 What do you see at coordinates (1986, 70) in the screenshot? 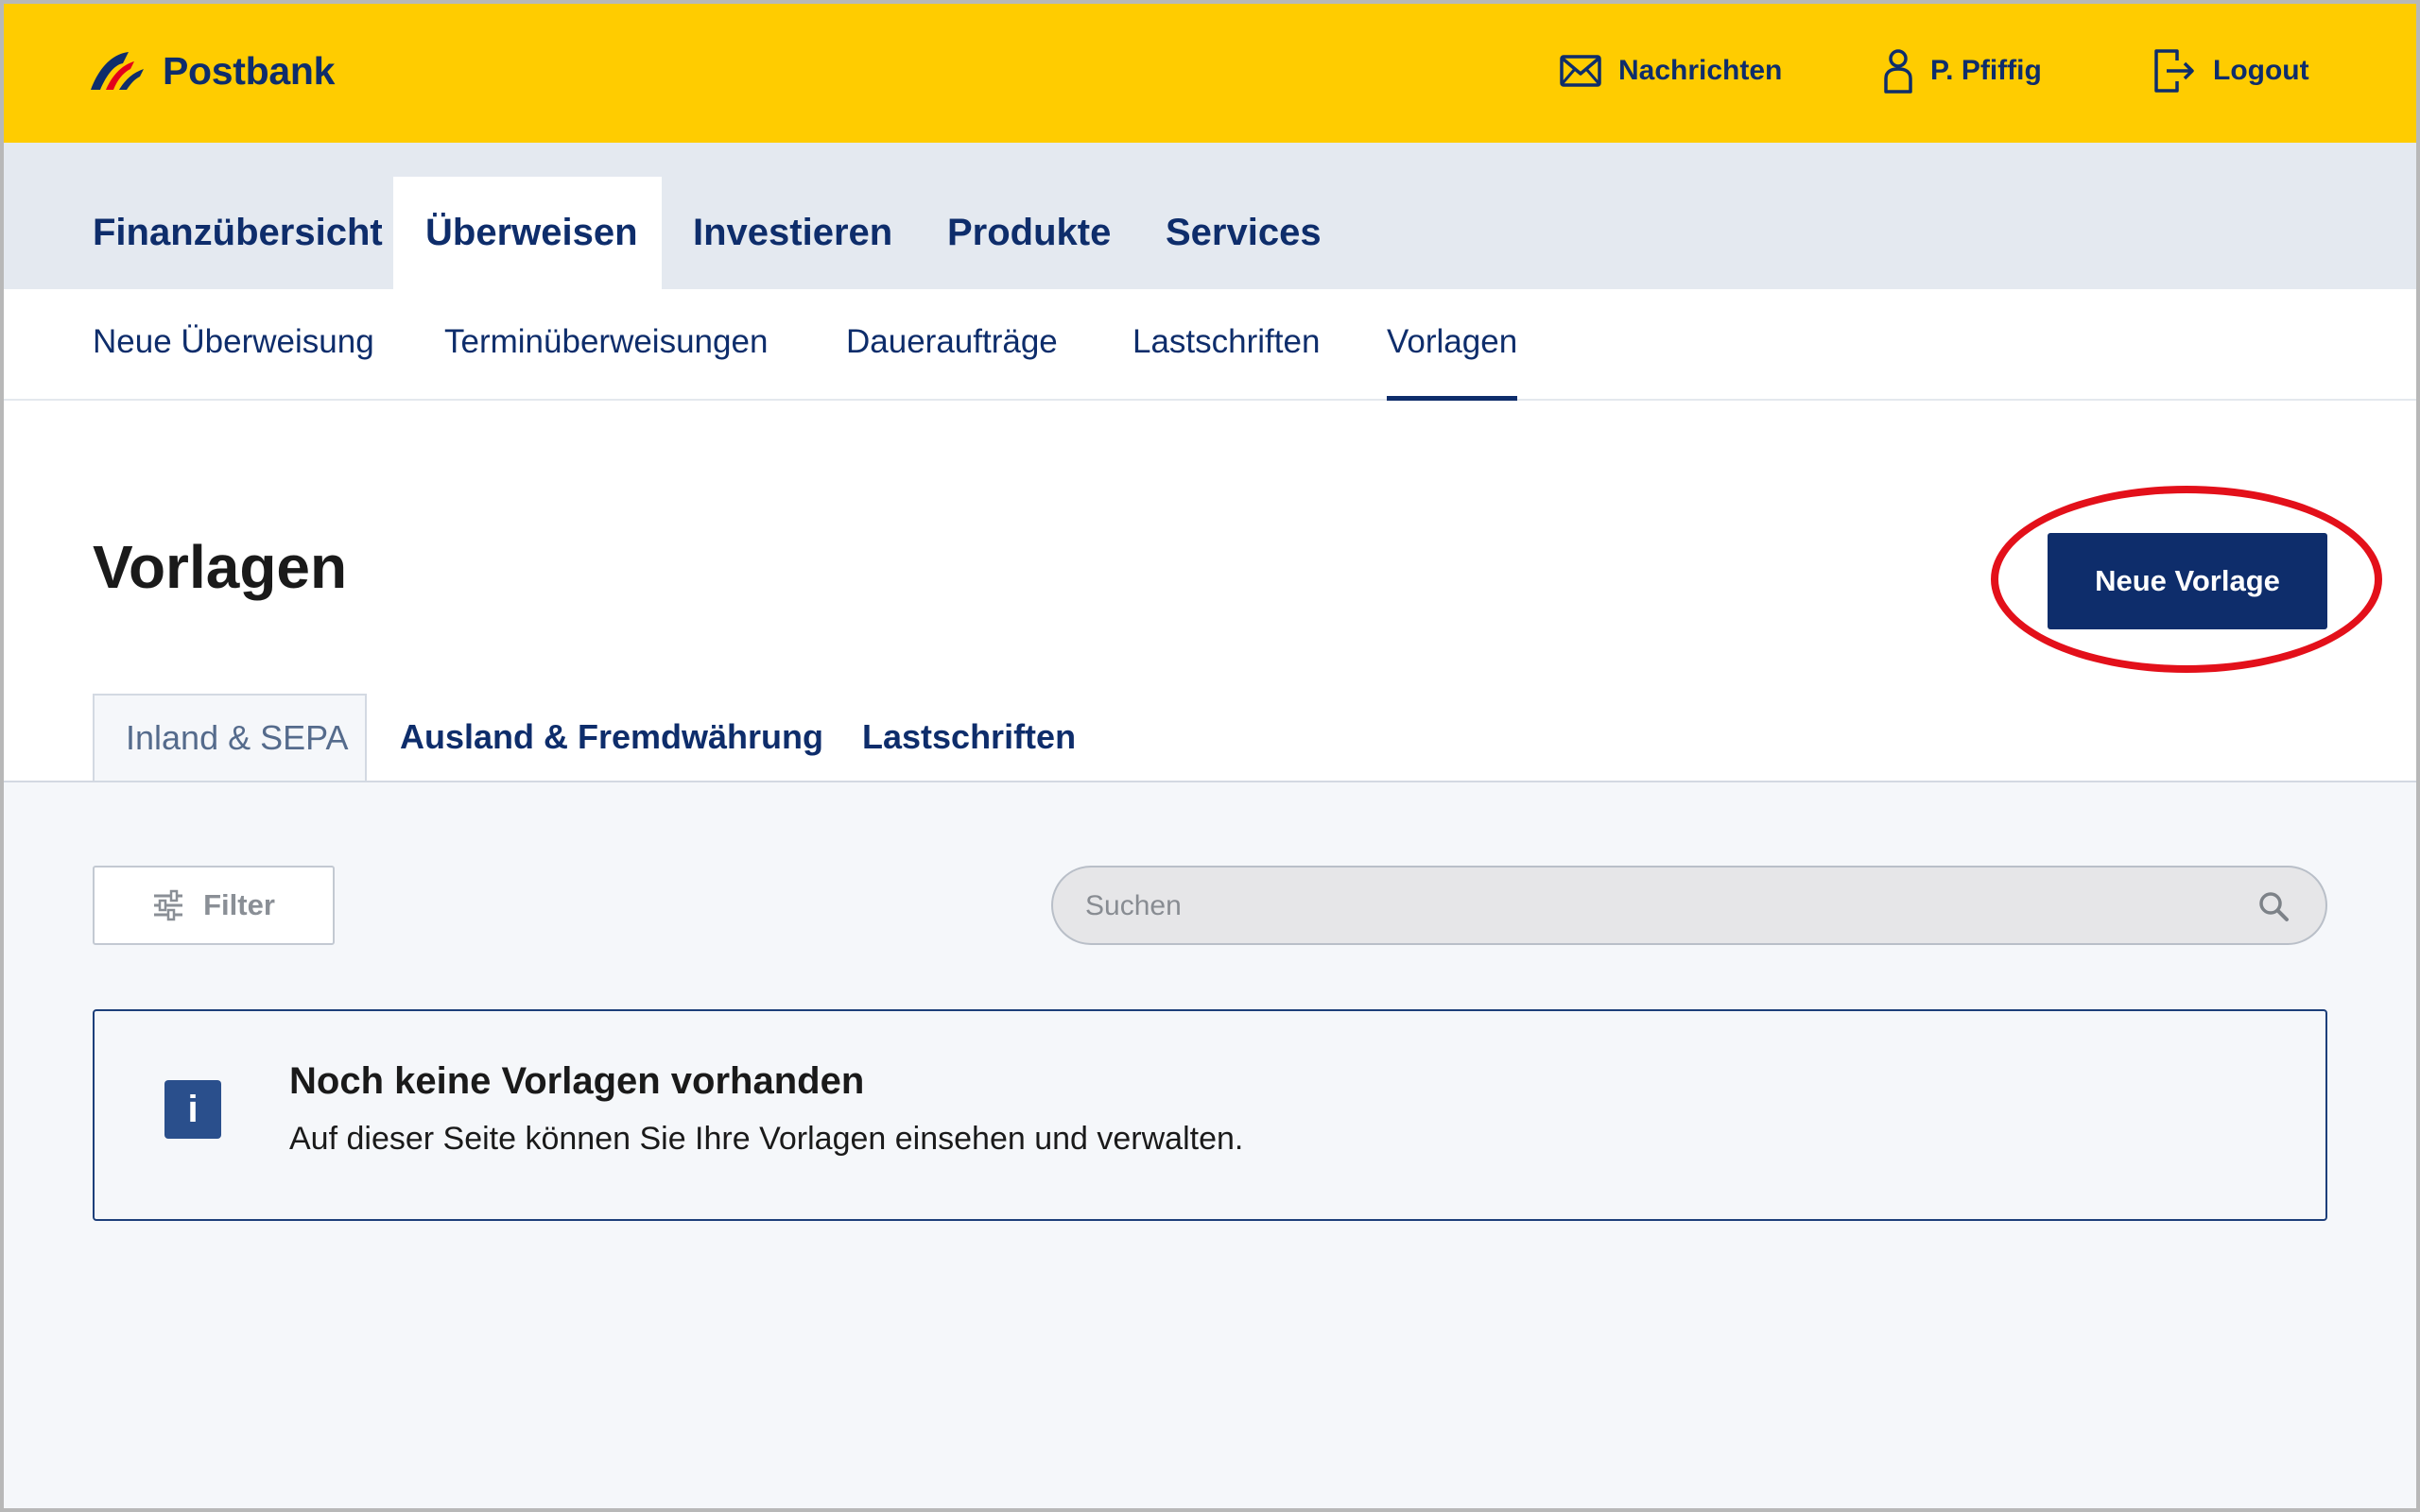
I see `user-name: P. Pfiffig` at bounding box center [1986, 70].